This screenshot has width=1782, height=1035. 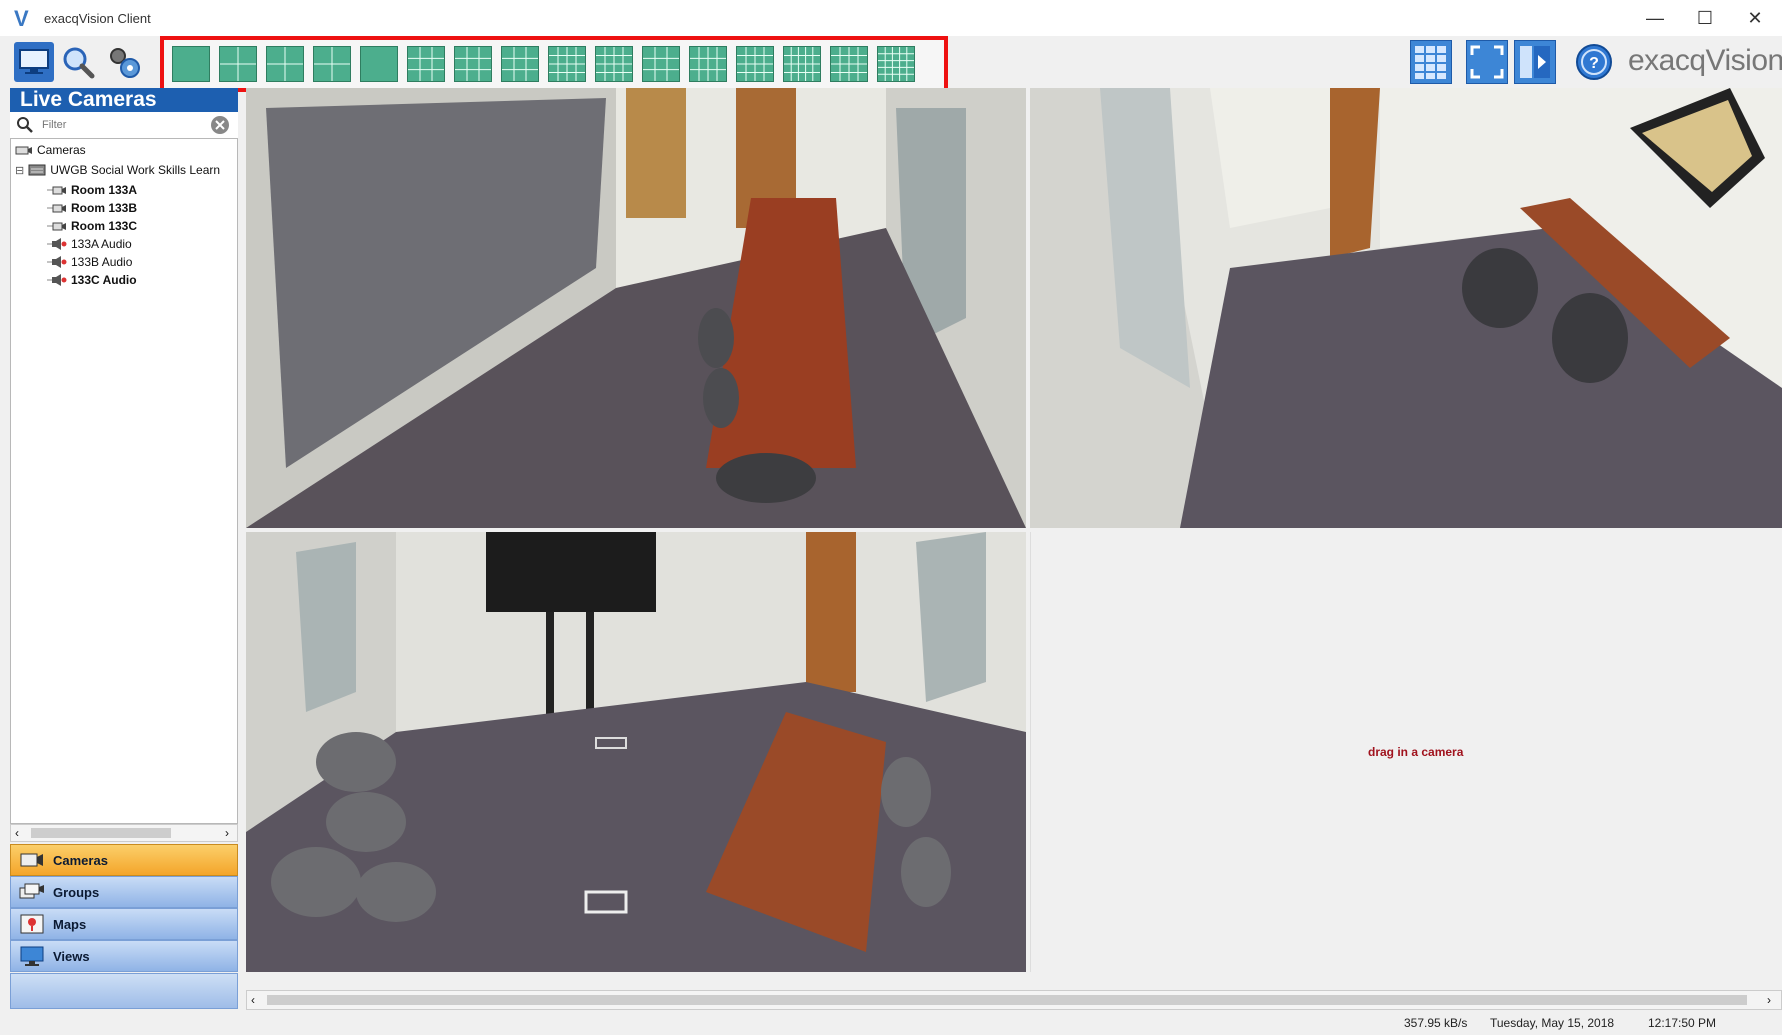 I want to click on close-button: ✕, so click(x=1755, y=18).